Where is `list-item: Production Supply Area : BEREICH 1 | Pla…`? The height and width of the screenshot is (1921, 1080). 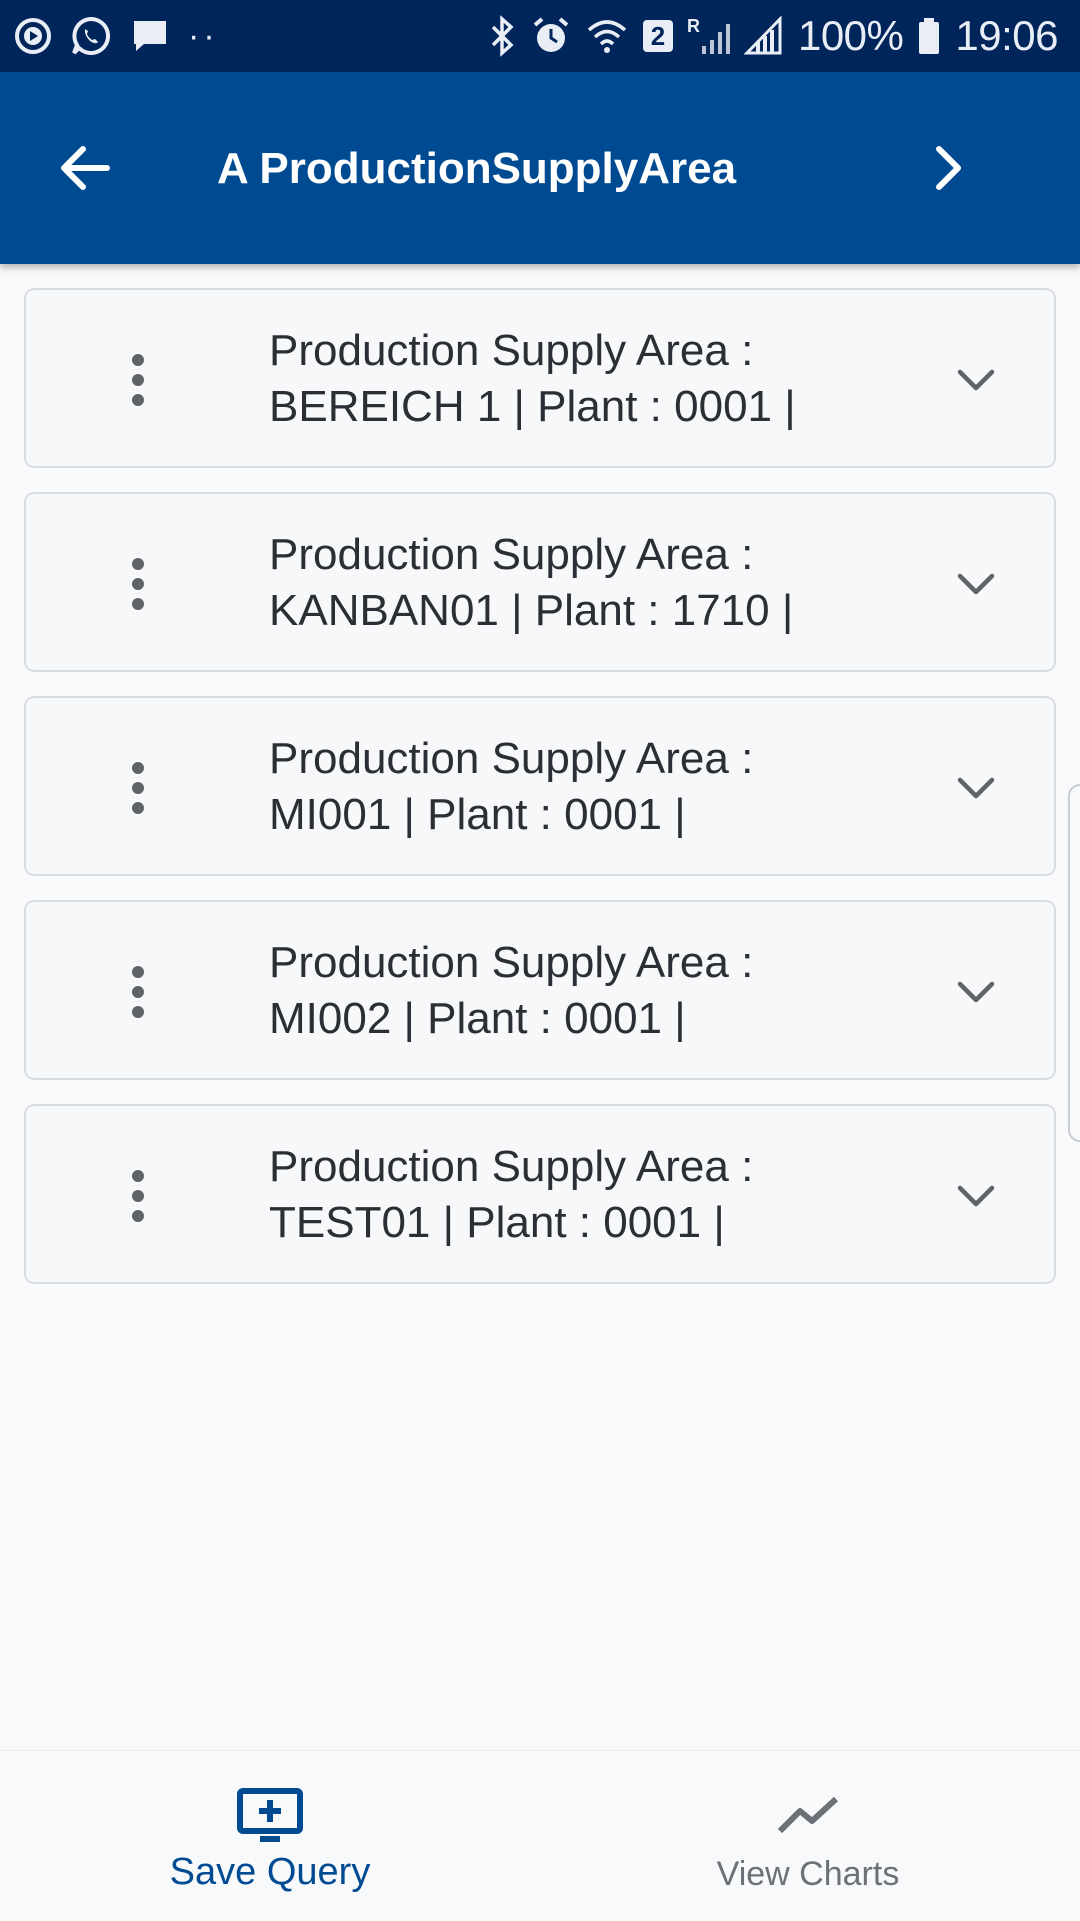
list-item: Production Supply Area : BEREICH 1 | Pla… is located at coordinates (540, 378).